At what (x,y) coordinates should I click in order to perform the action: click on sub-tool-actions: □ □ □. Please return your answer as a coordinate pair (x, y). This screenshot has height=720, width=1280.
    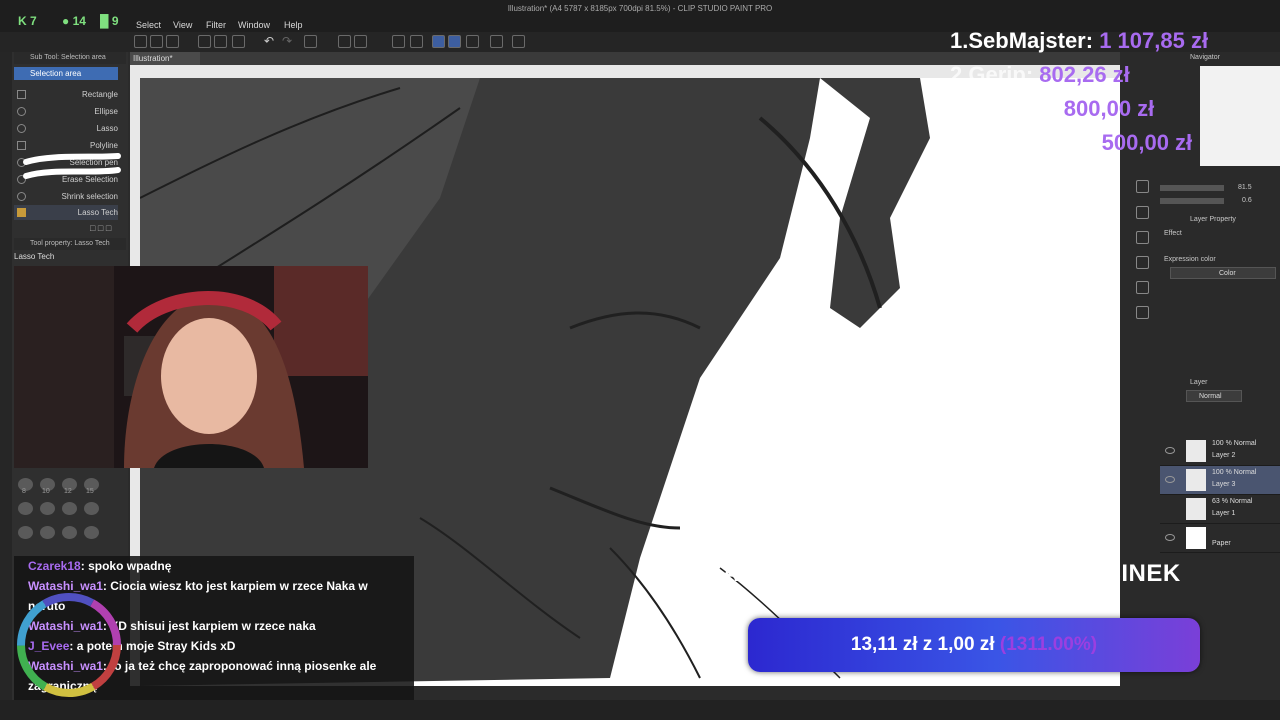
    Looking at the image, I should click on (100, 228).